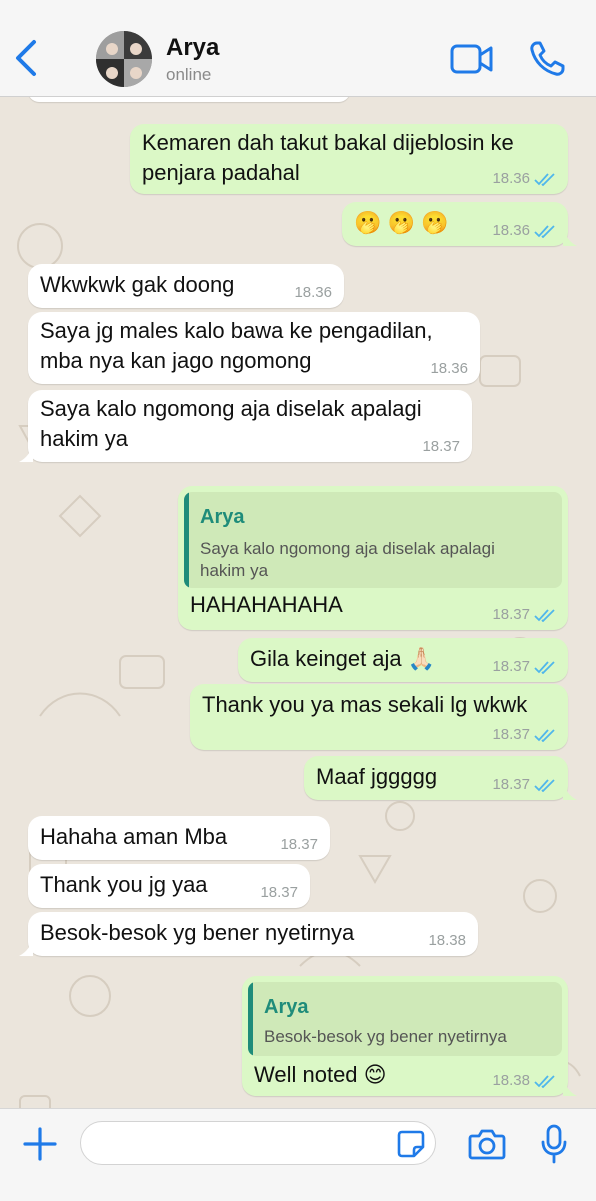 This screenshot has width=596, height=1201. What do you see at coordinates (134, 836) in the screenshot?
I see `message-text: Hahaha aman Mba` at bounding box center [134, 836].